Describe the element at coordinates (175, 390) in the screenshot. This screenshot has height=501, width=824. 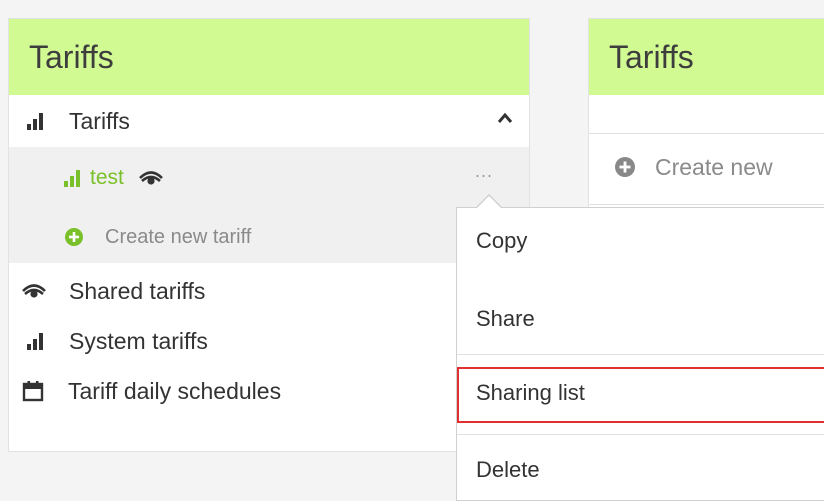
I see `sidebar-item-label: Tariff daily schedules` at that location.